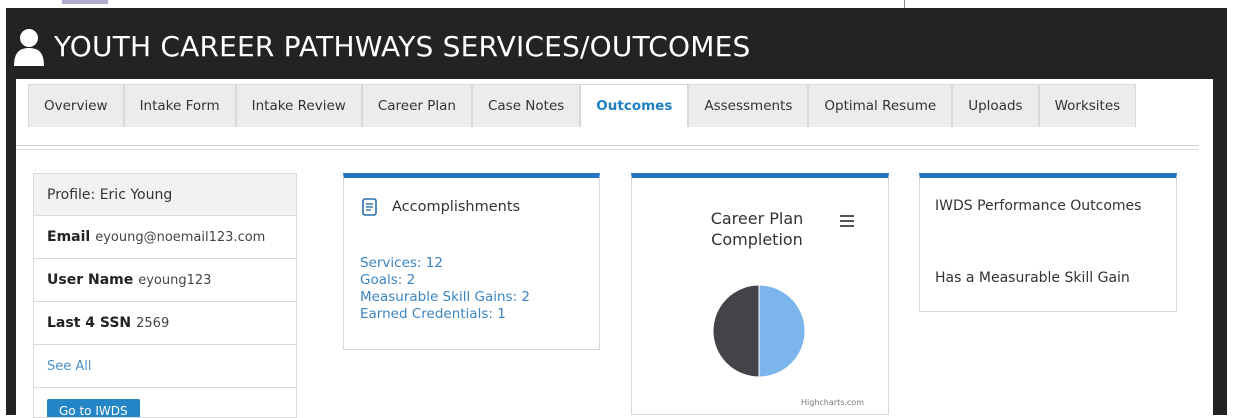 This screenshot has height=418, width=1239. Describe the element at coordinates (416, 105) in the screenshot. I see `tab-career-plan: Career Plan` at that location.